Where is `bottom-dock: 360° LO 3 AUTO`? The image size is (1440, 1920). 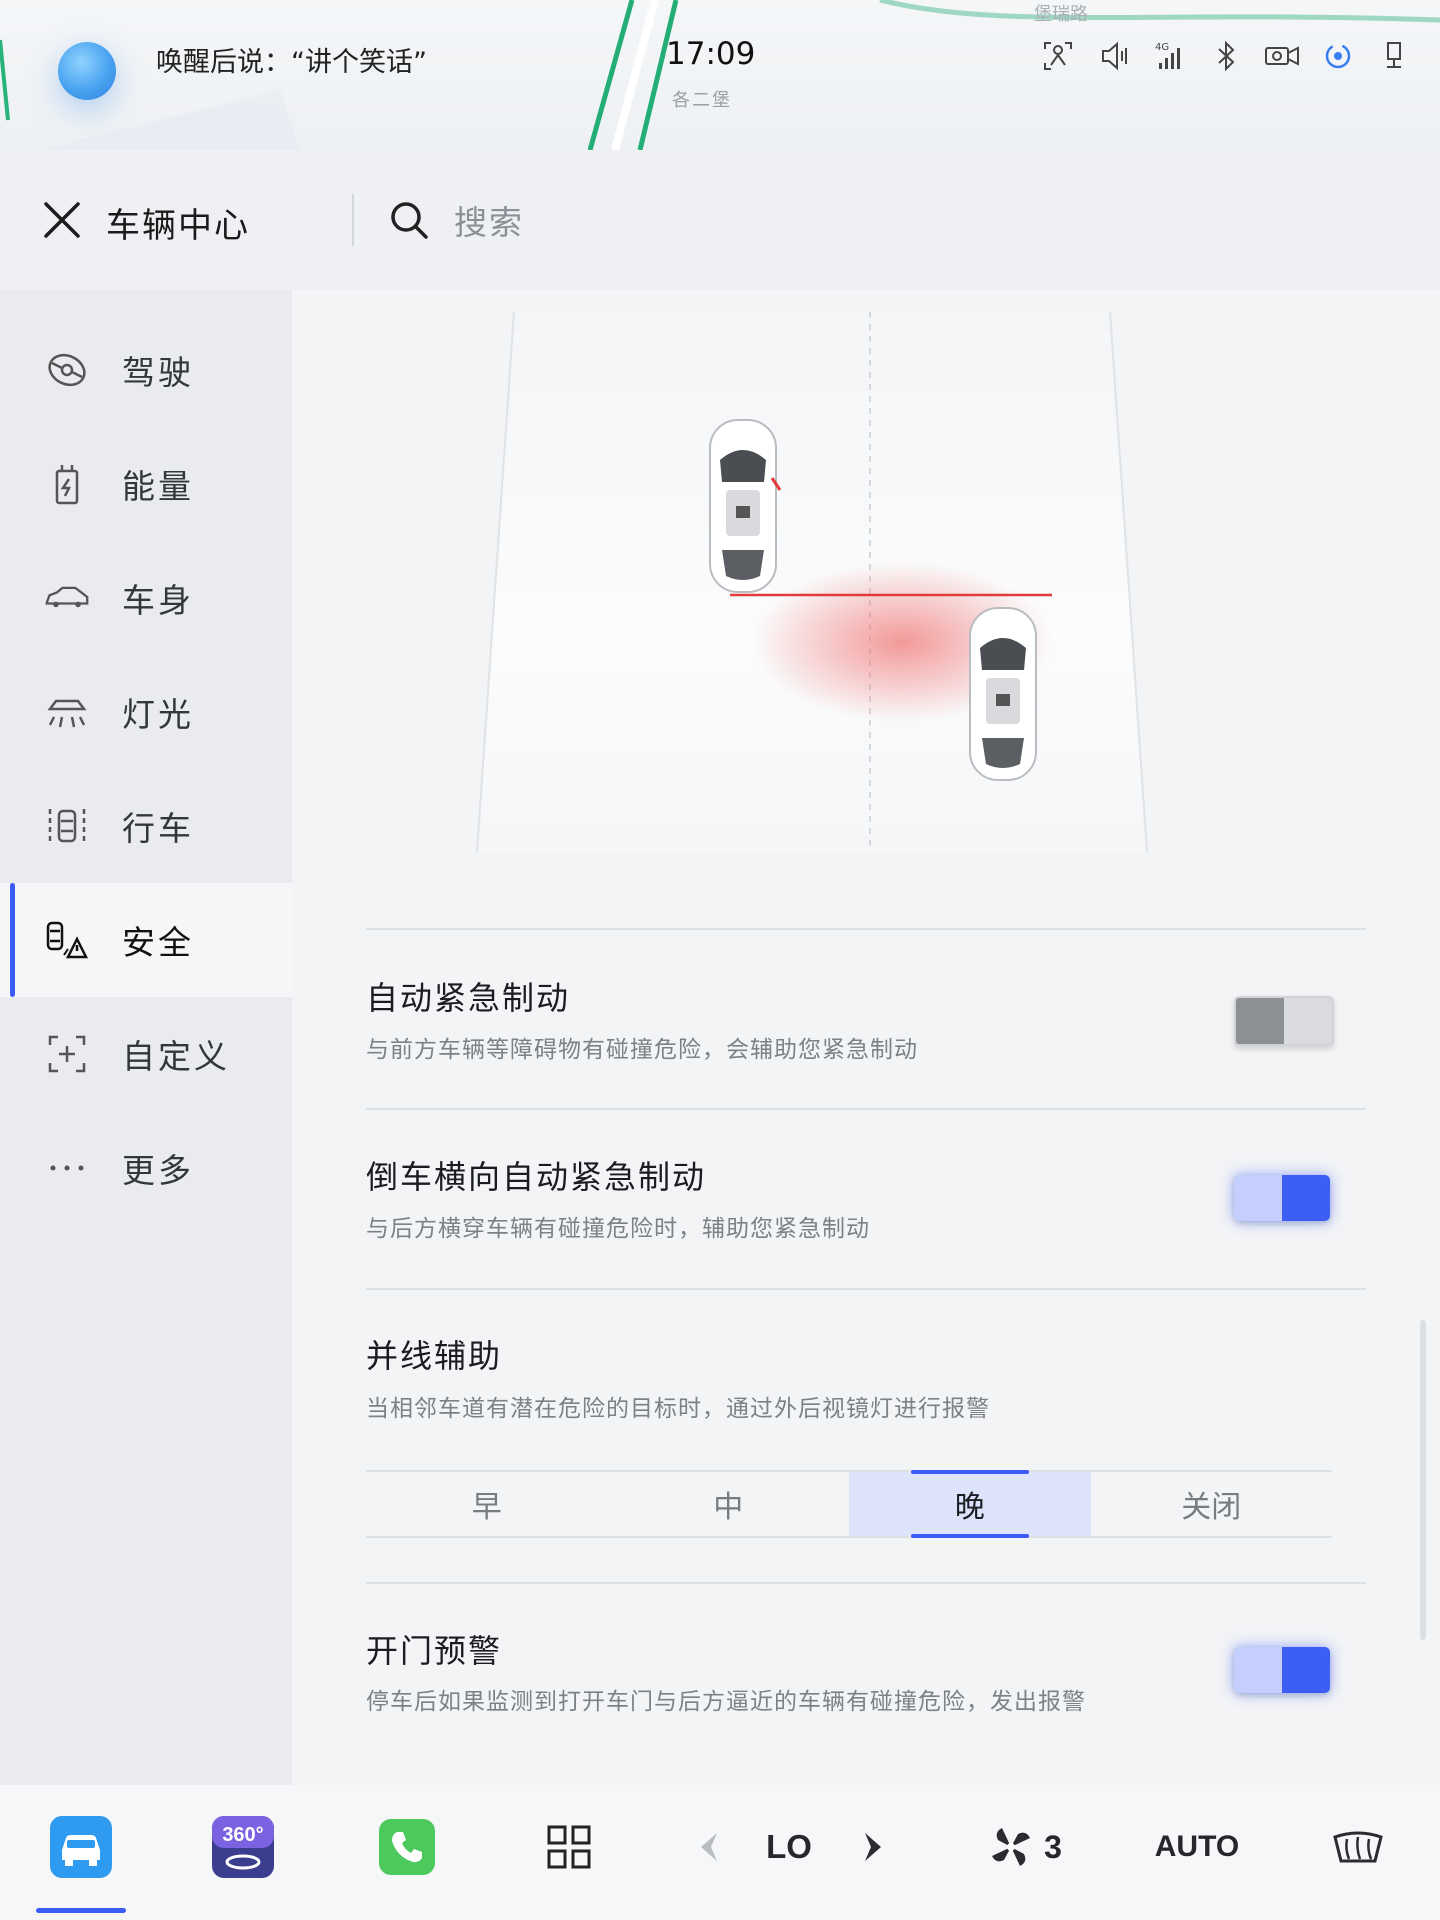
bottom-dock: 360° LO 3 AUTO is located at coordinates (720, 1852).